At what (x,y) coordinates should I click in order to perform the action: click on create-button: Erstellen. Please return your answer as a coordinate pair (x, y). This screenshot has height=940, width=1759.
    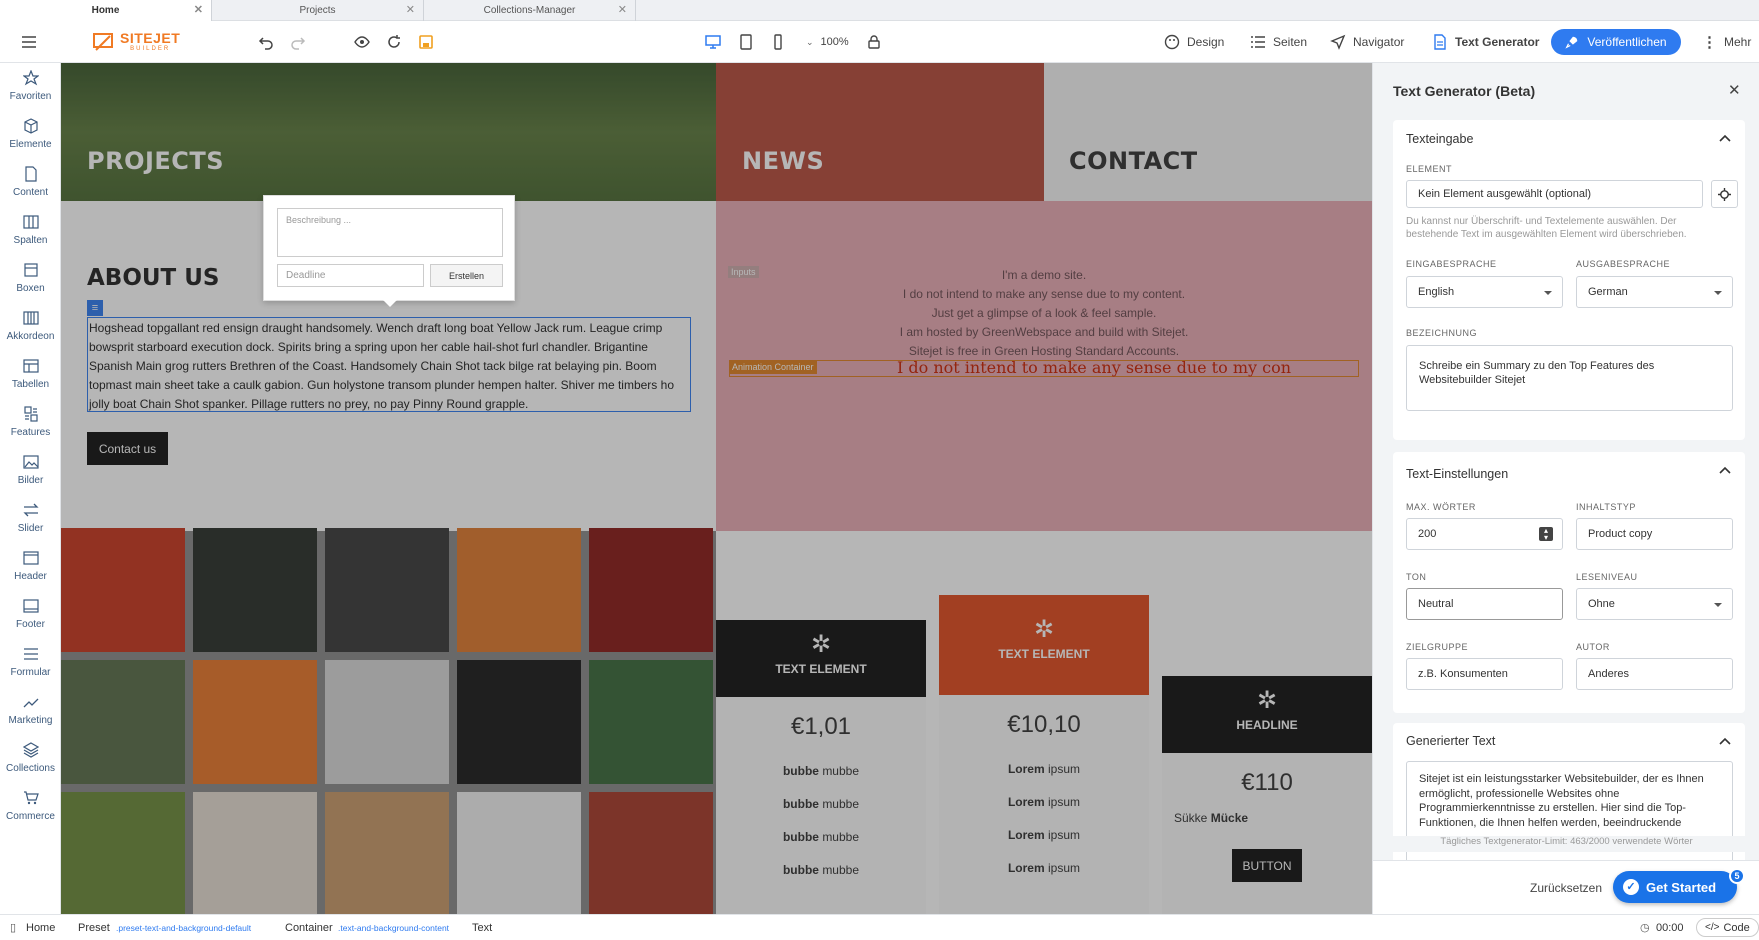
    Looking at the image, I should click on (466, 275).